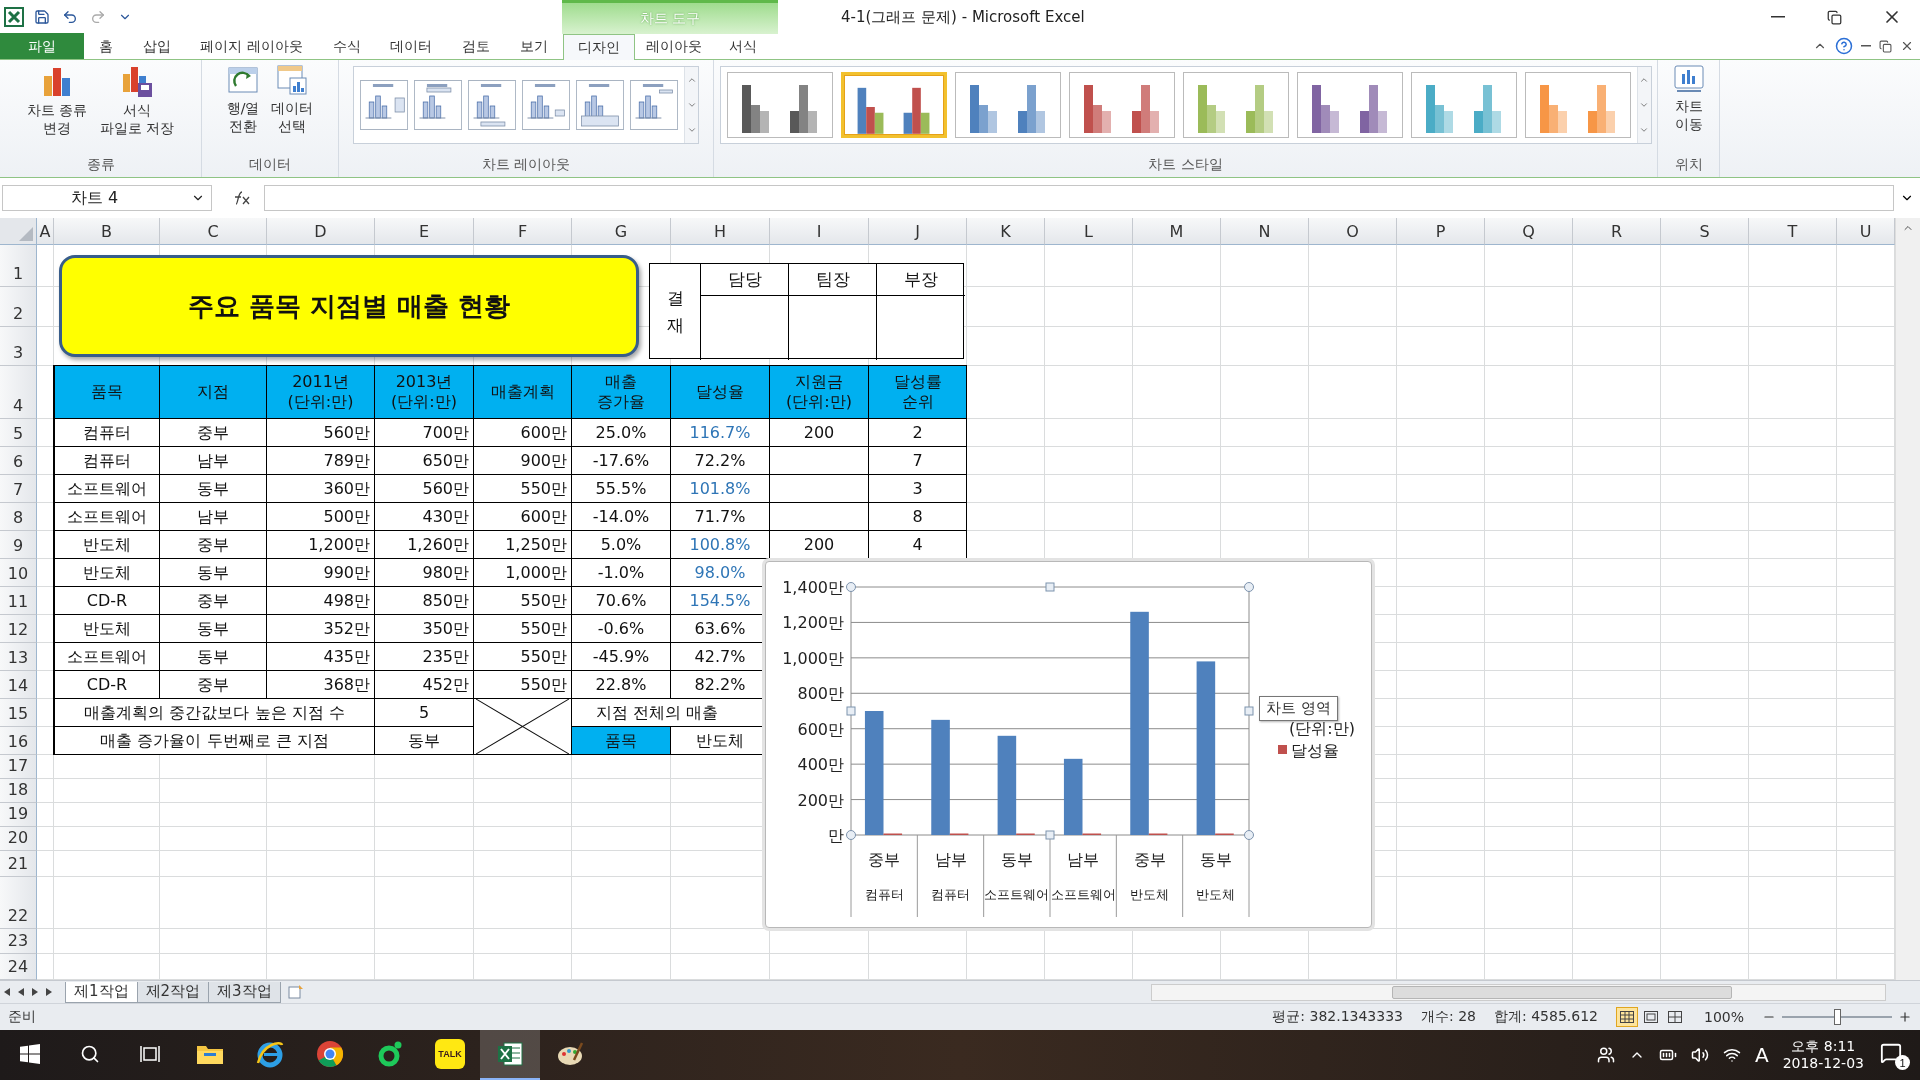 This screenshot has height=1080, width=1920. What do you see at coordinates (18, 517) in the screenshot?
I see `row-header: 8` at bounding box center [18, 517].